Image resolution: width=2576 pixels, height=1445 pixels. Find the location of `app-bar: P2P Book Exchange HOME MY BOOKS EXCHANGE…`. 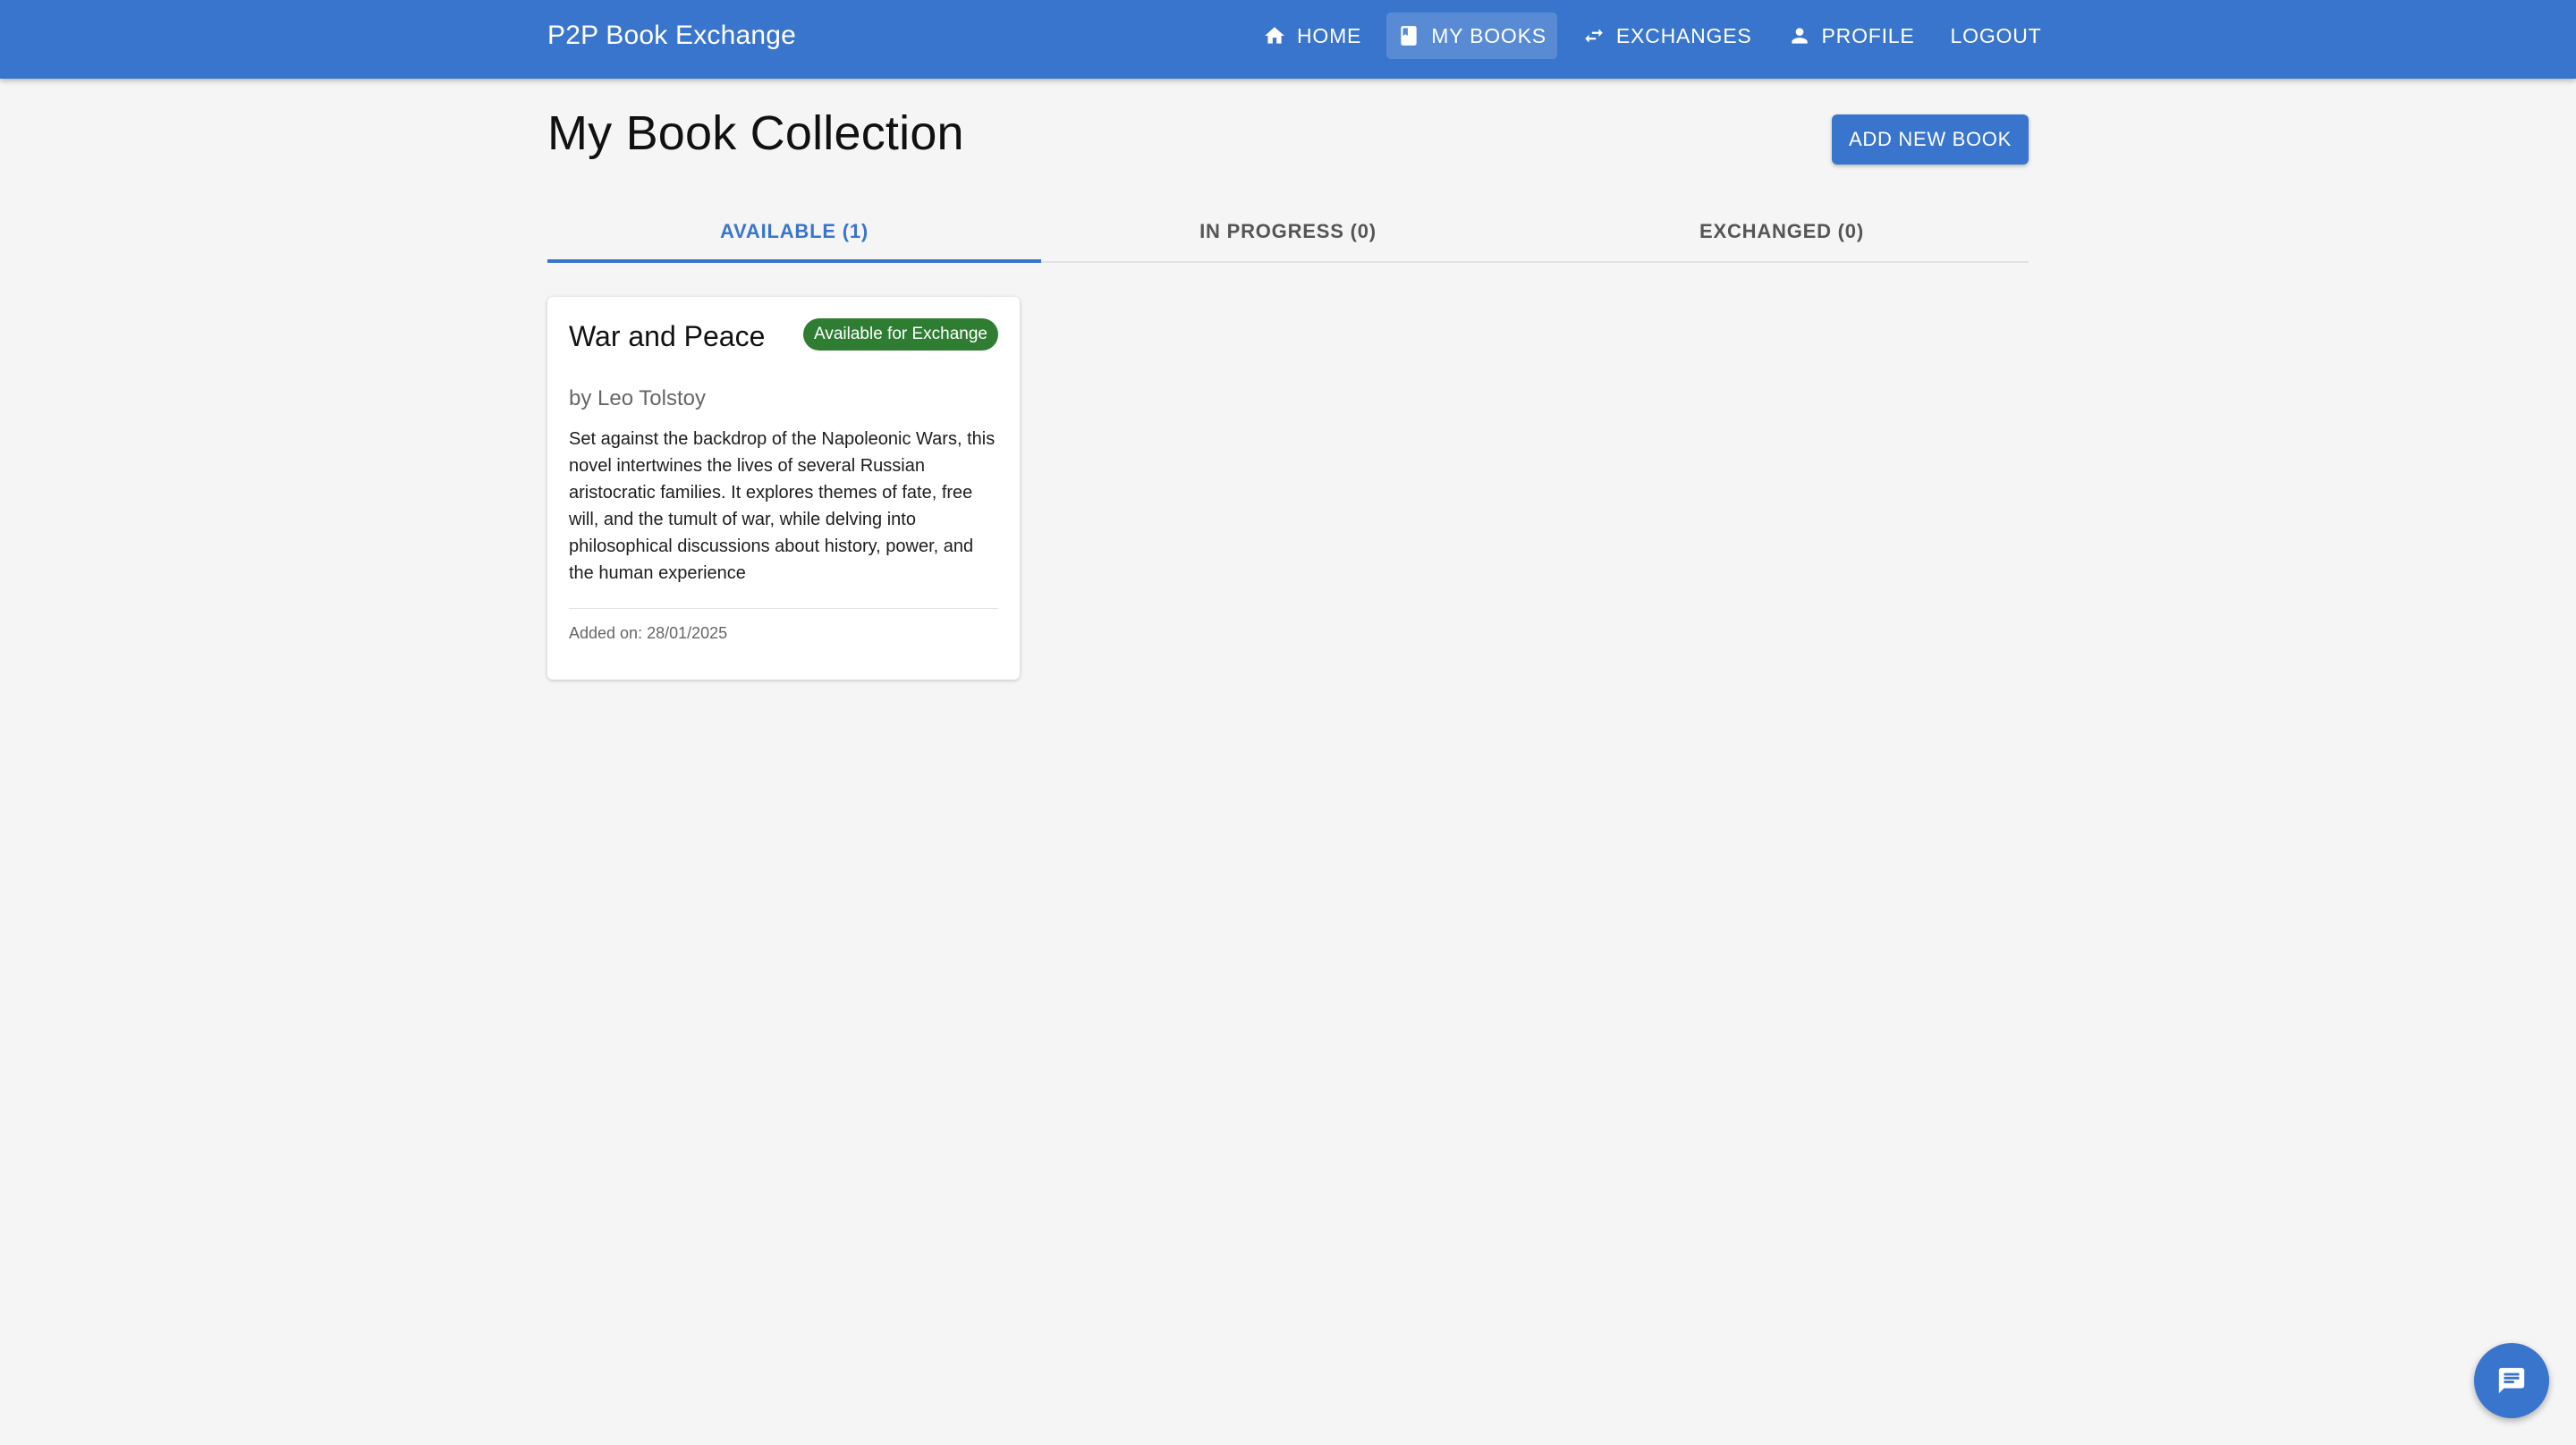

app-bar: P2P Book Exchange HOME MY BOOKS EXCHANGE… is located at coordinates (1288, 39).